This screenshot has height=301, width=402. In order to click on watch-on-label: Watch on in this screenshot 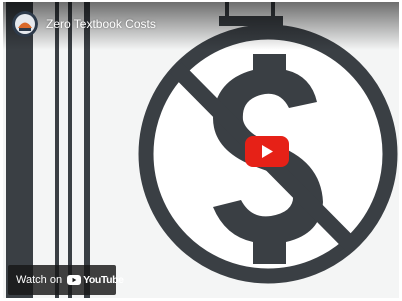, I will do `click(39, 280)`.